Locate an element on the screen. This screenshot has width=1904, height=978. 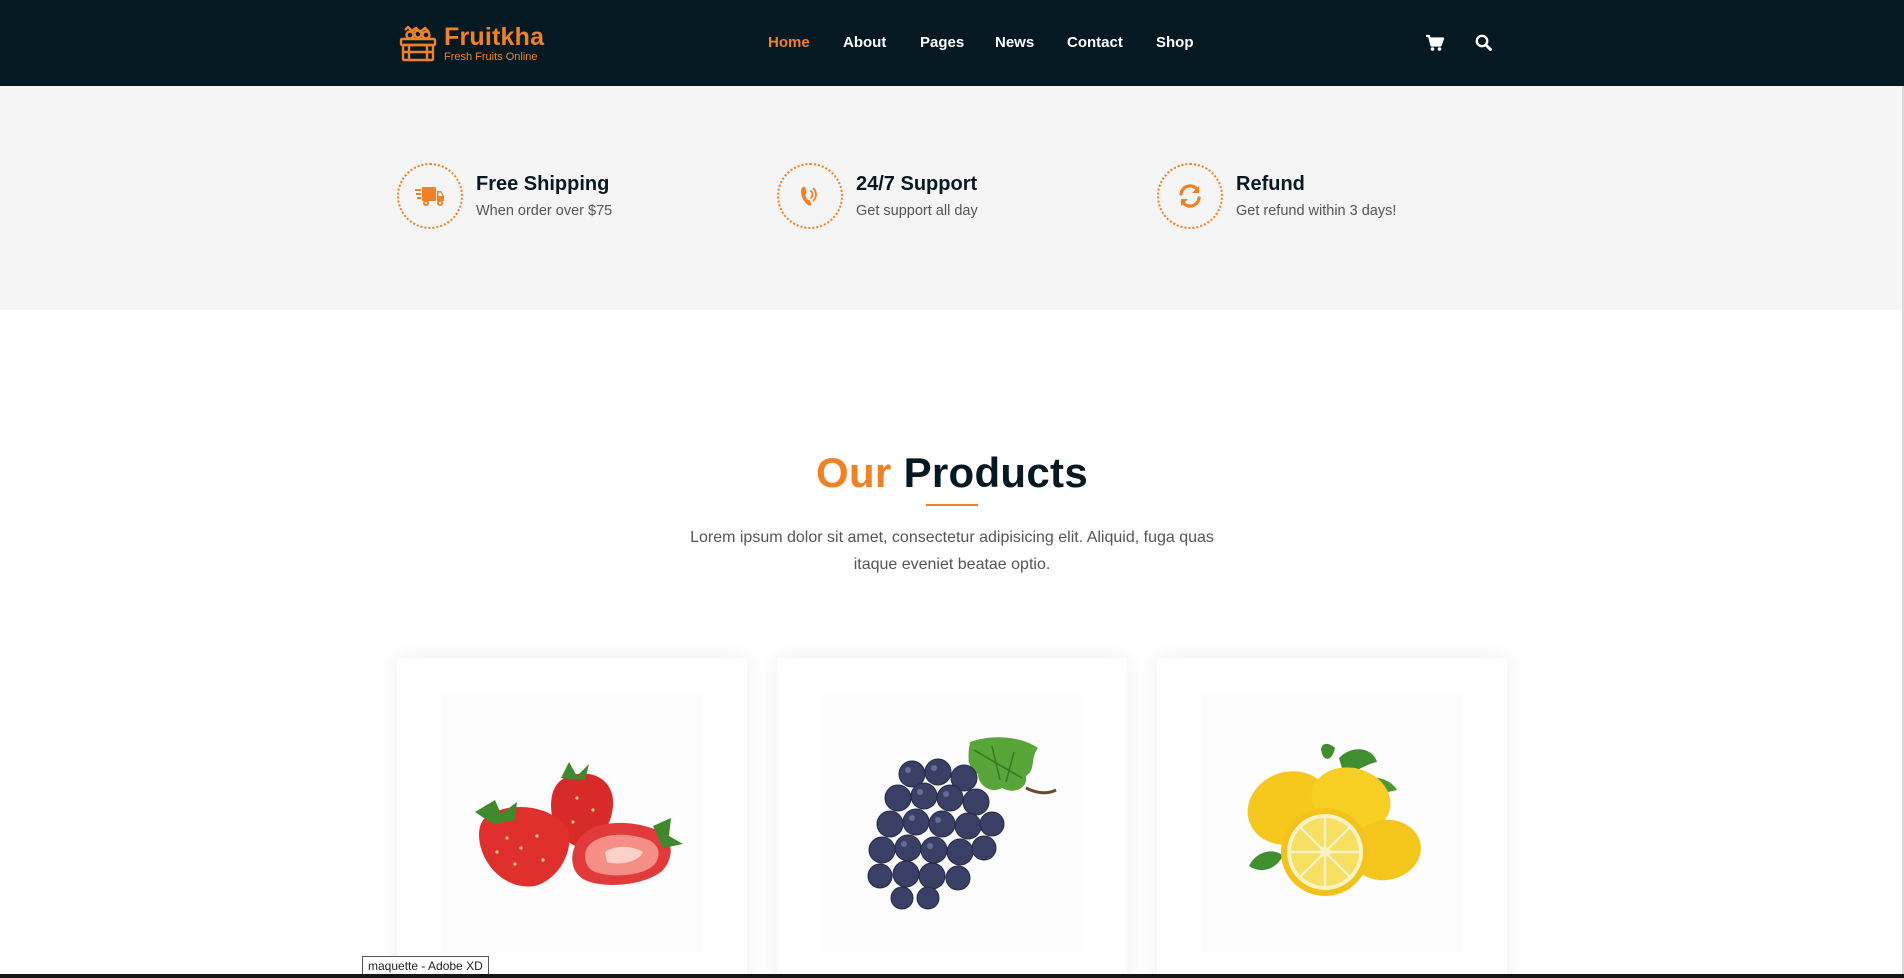
lemon-image is located at coordinates (1334, 819).